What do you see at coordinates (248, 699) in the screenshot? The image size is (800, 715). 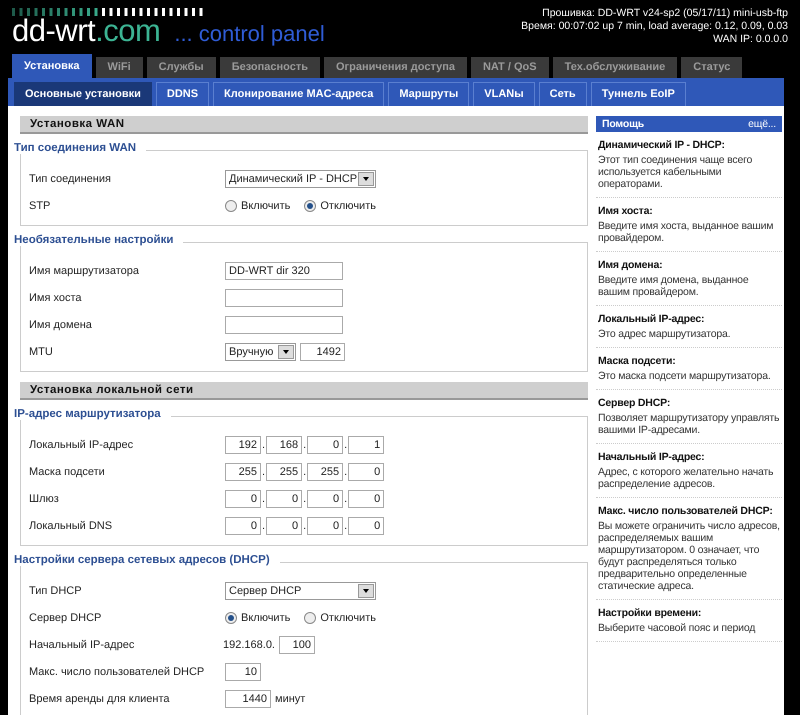 I see `number-field: 1440` at bounding box center [248, 699].